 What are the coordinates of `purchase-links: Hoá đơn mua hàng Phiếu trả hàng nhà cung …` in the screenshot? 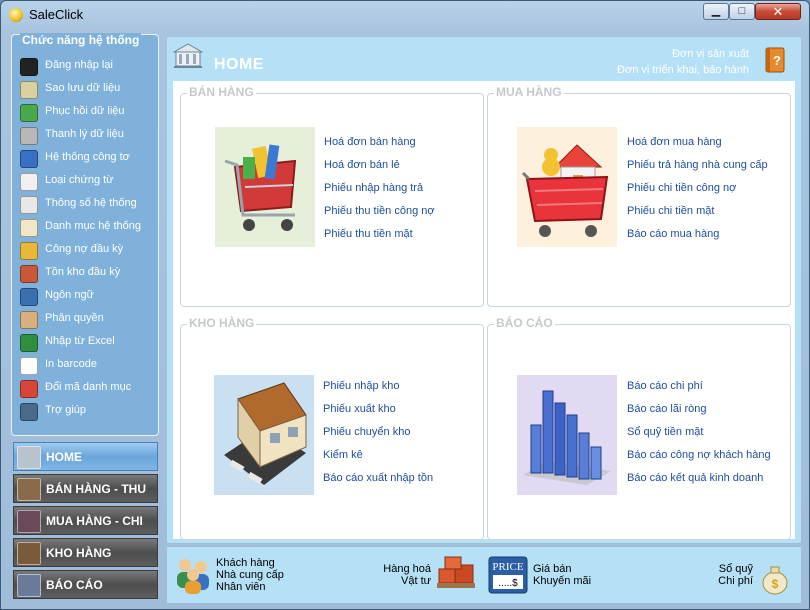 It's located at (697, 193).